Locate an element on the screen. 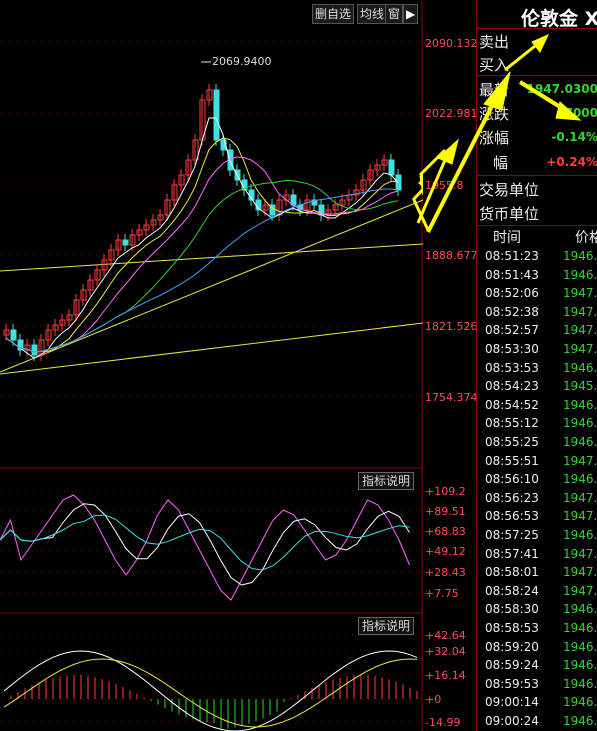 The image size is (597, 731). amplitude-label: 幅 is located at coordinates (501, 163).